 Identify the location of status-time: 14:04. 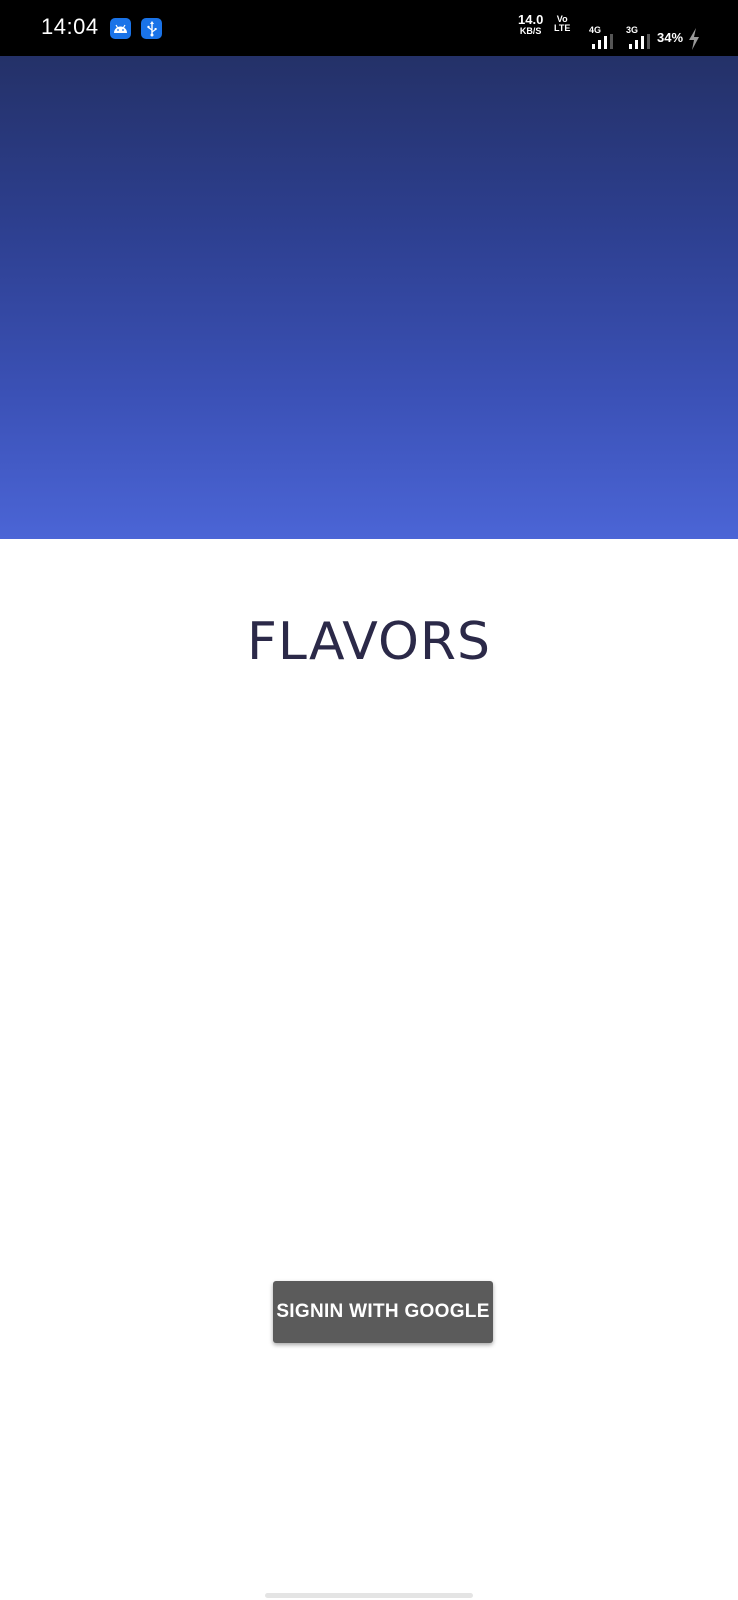
(70, 26).